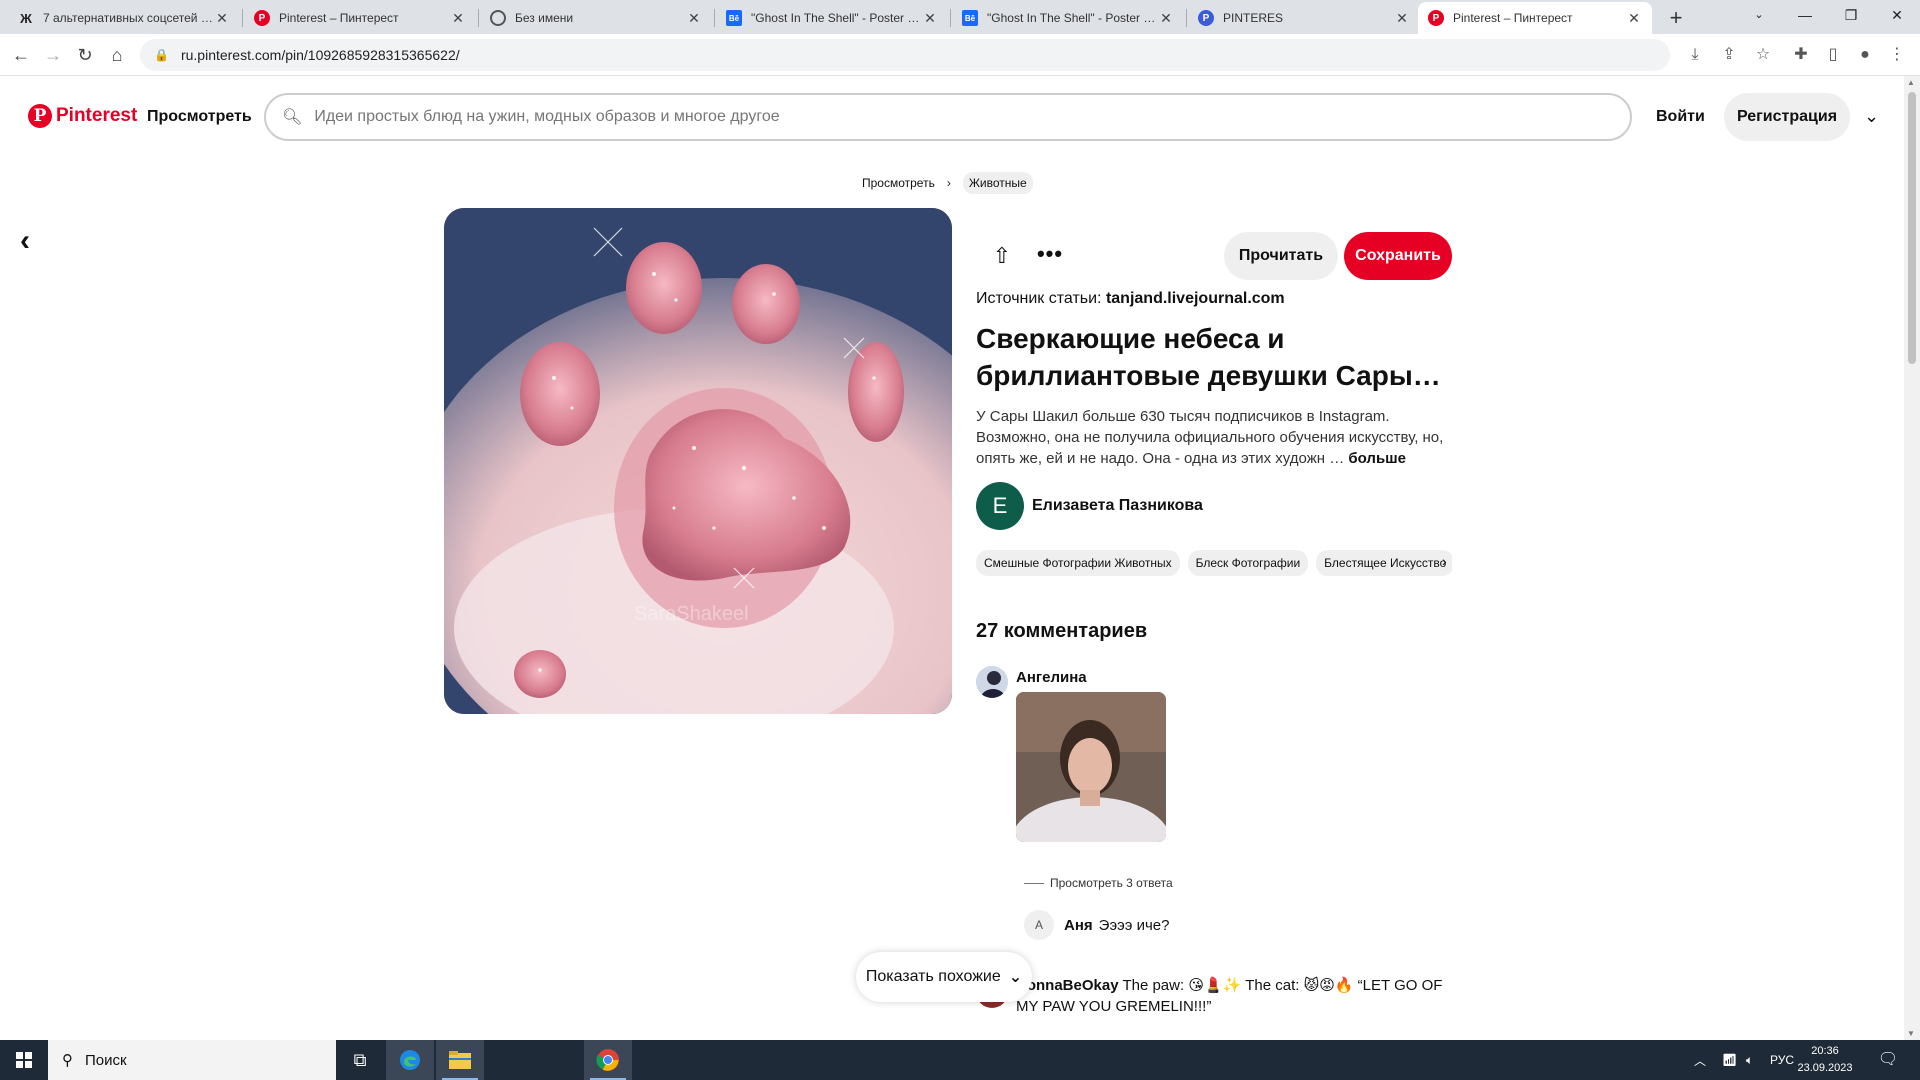 Image resolution: width=1920 pixels, height=1080 pixels. I want to click on tab-title: PINTERES, so click(1253, 18).